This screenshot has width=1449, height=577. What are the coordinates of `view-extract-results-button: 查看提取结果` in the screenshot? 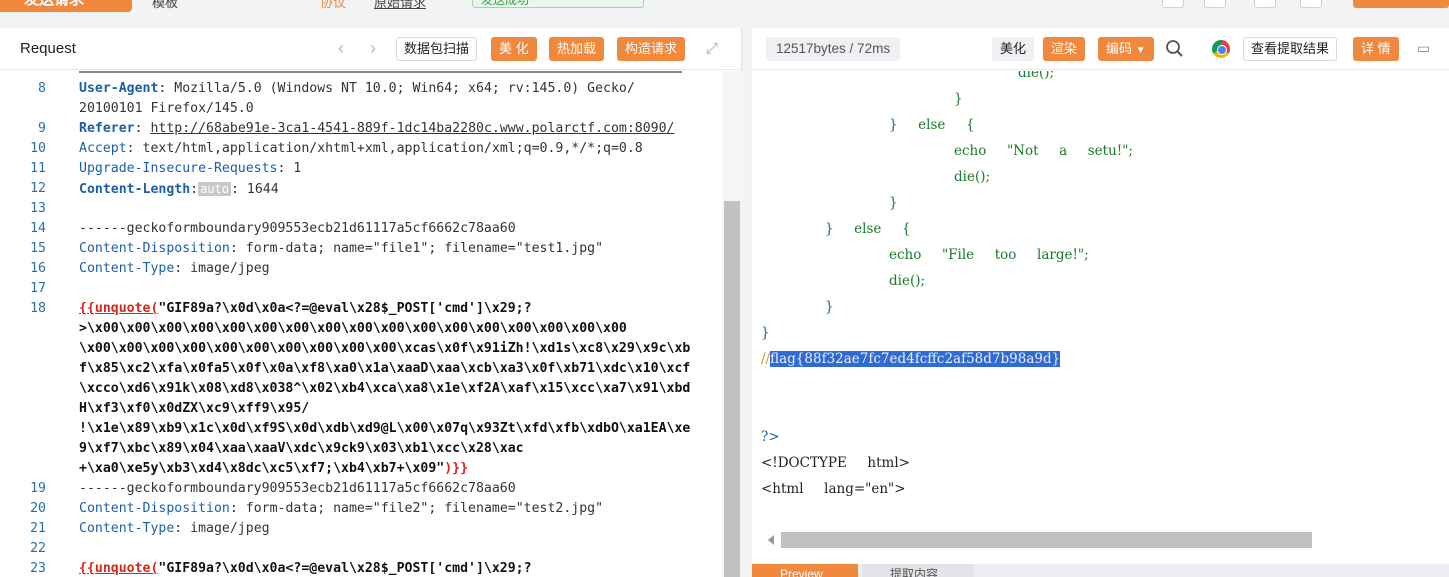 It's located at (1290, 49).